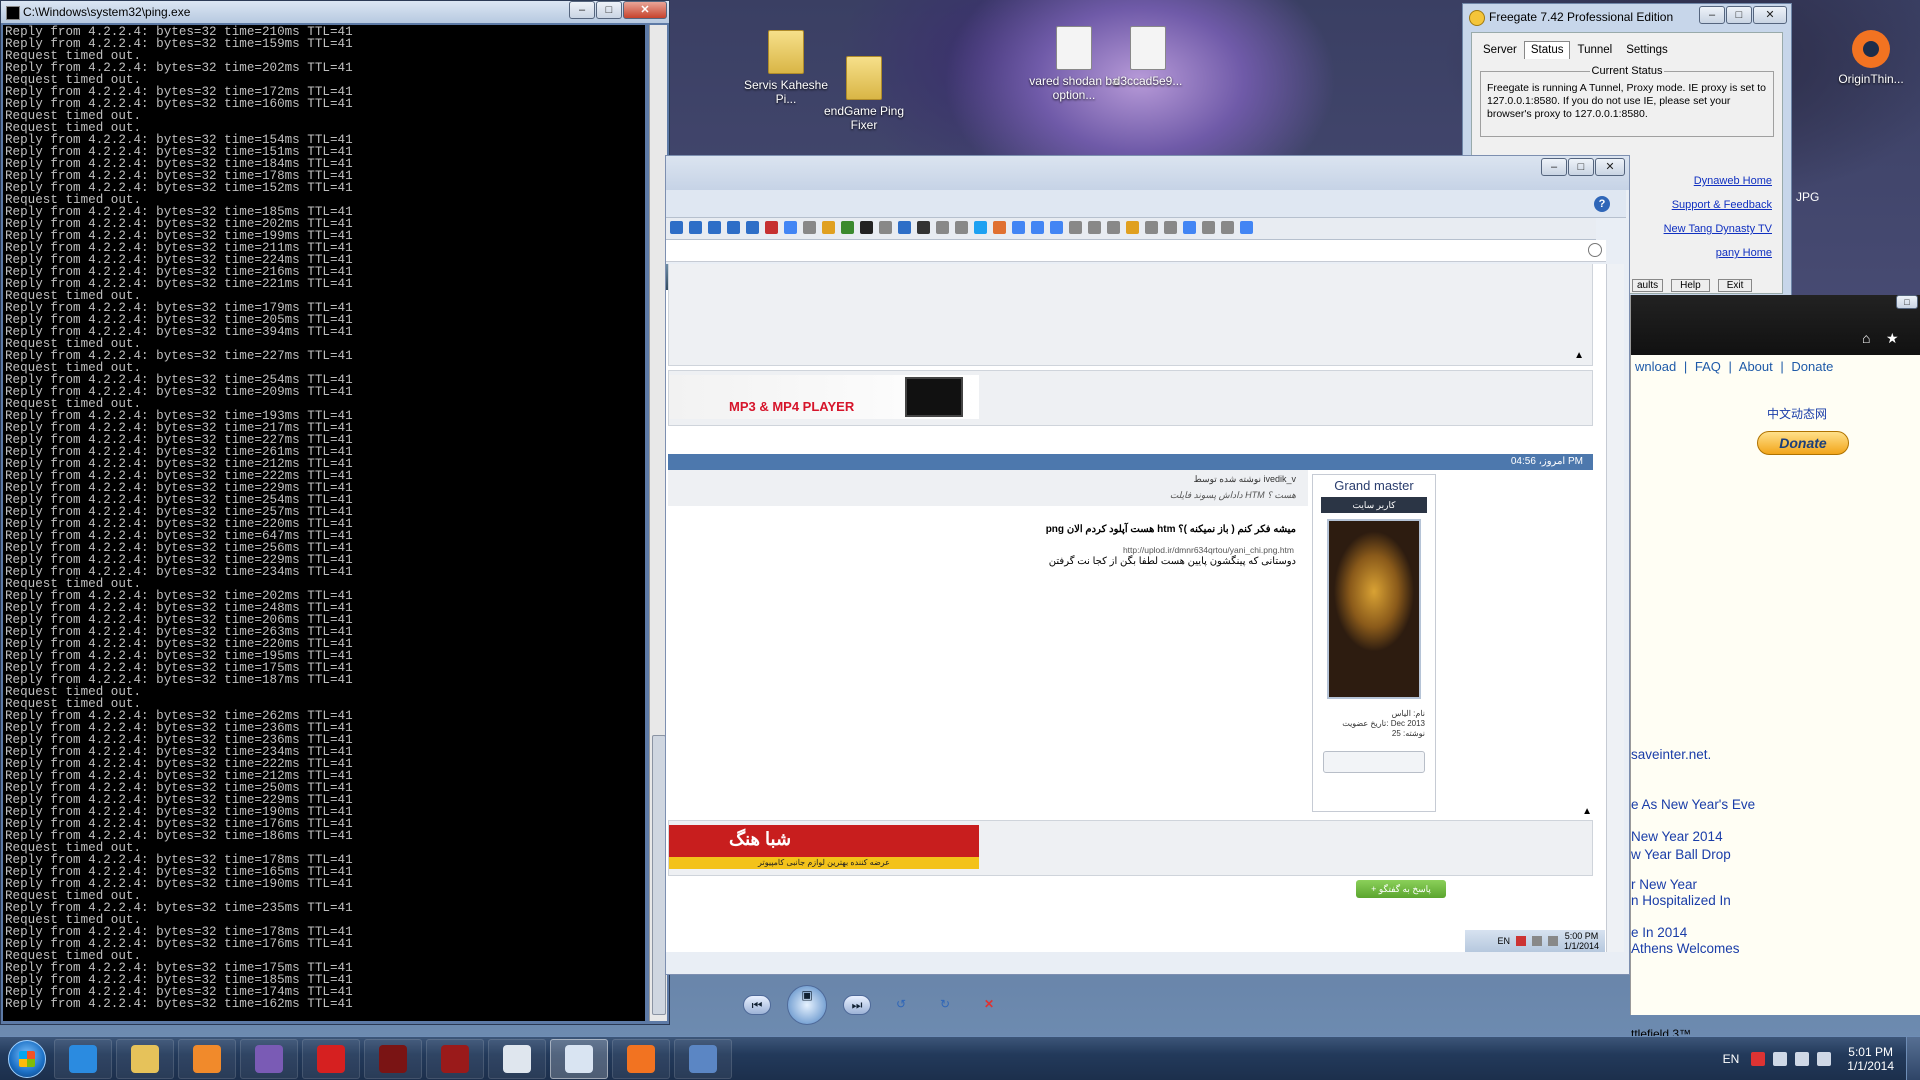  I want to click on previous-track-icon: ⏮, so click(757, 1005).